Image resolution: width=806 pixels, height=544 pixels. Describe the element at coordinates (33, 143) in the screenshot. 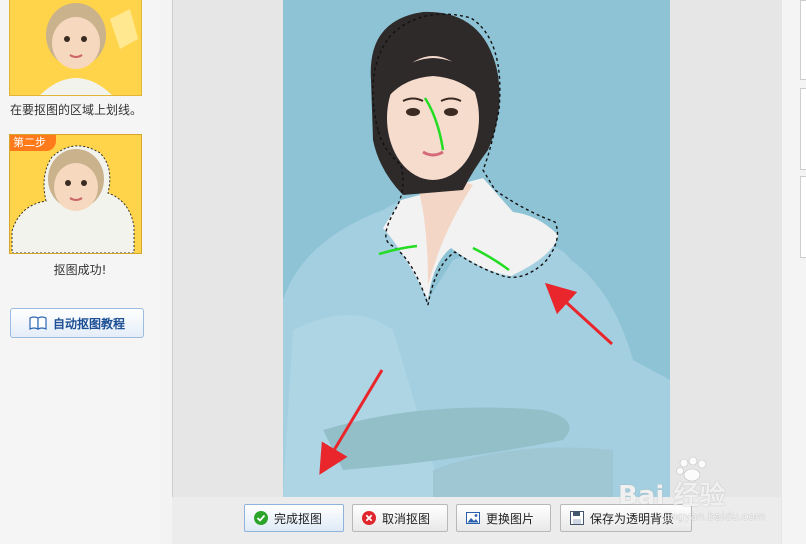

I see `step2-badge: 第二步` at that location.